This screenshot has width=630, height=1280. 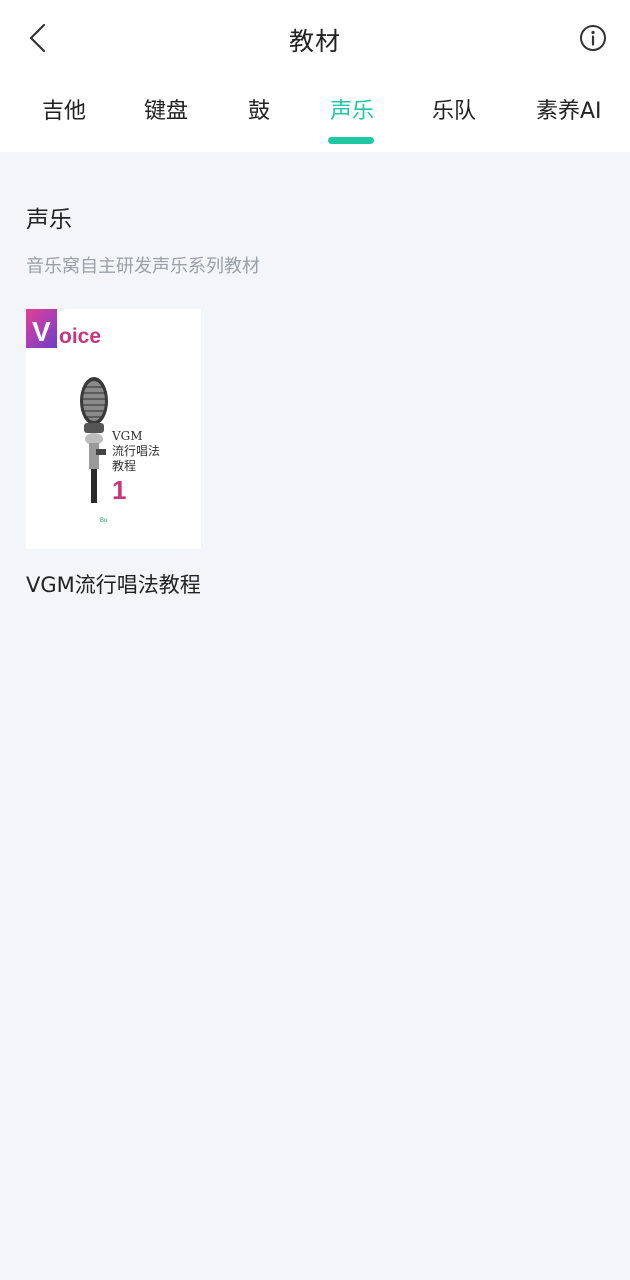 What do you see at coordinates (315, 120) in the screenshot?
I see `category-tabs: 吉他 键盘 鼓 声乐 乐队 素养AI` at bounding box center [315, 120].